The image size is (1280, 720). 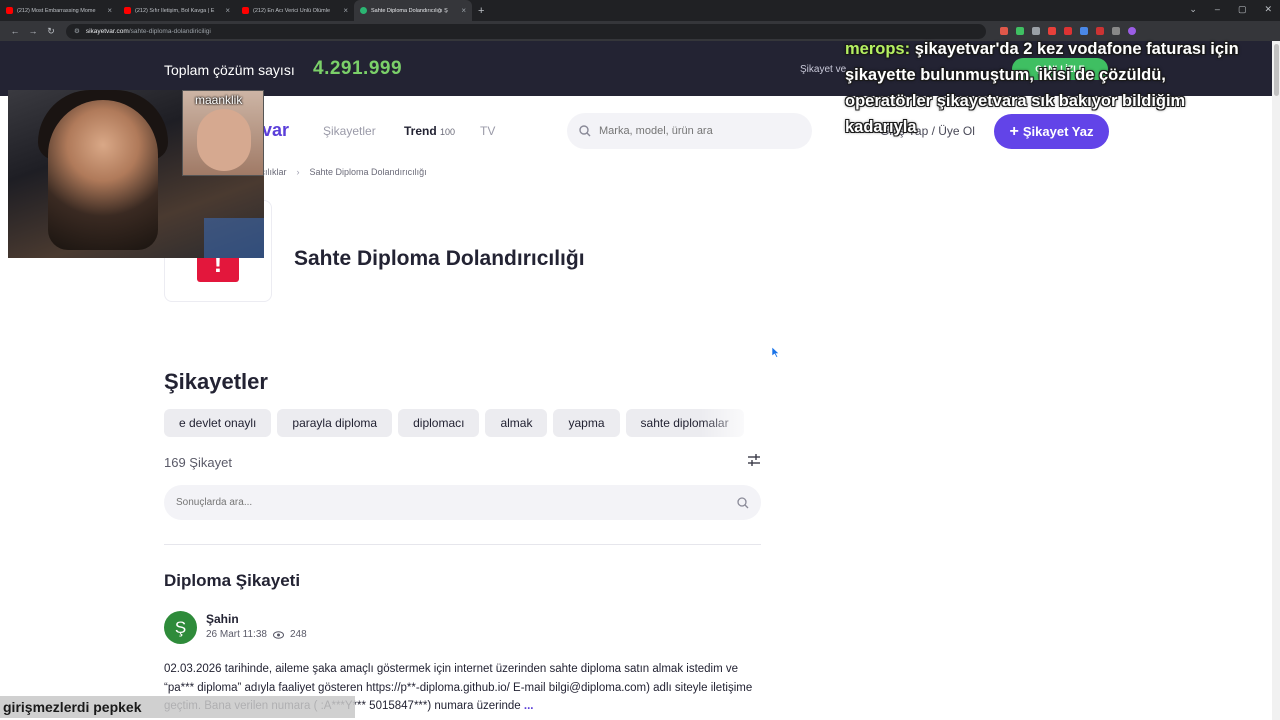 What do you see at coordinates (439, 258) in the screenshot?
I see `page-title: Sahte Diploma Dolandırıcılığı` at bounding box center [439, 258].